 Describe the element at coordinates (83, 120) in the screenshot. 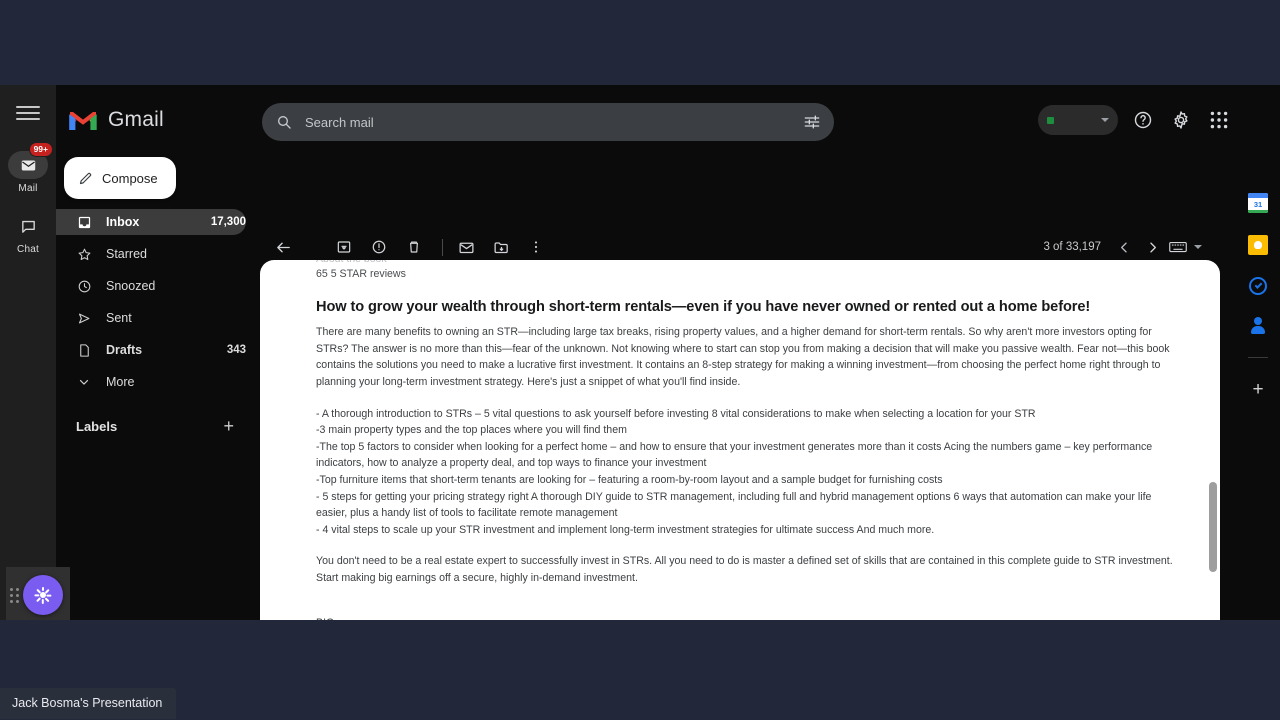

I see `gmail-m-logo` at that location.